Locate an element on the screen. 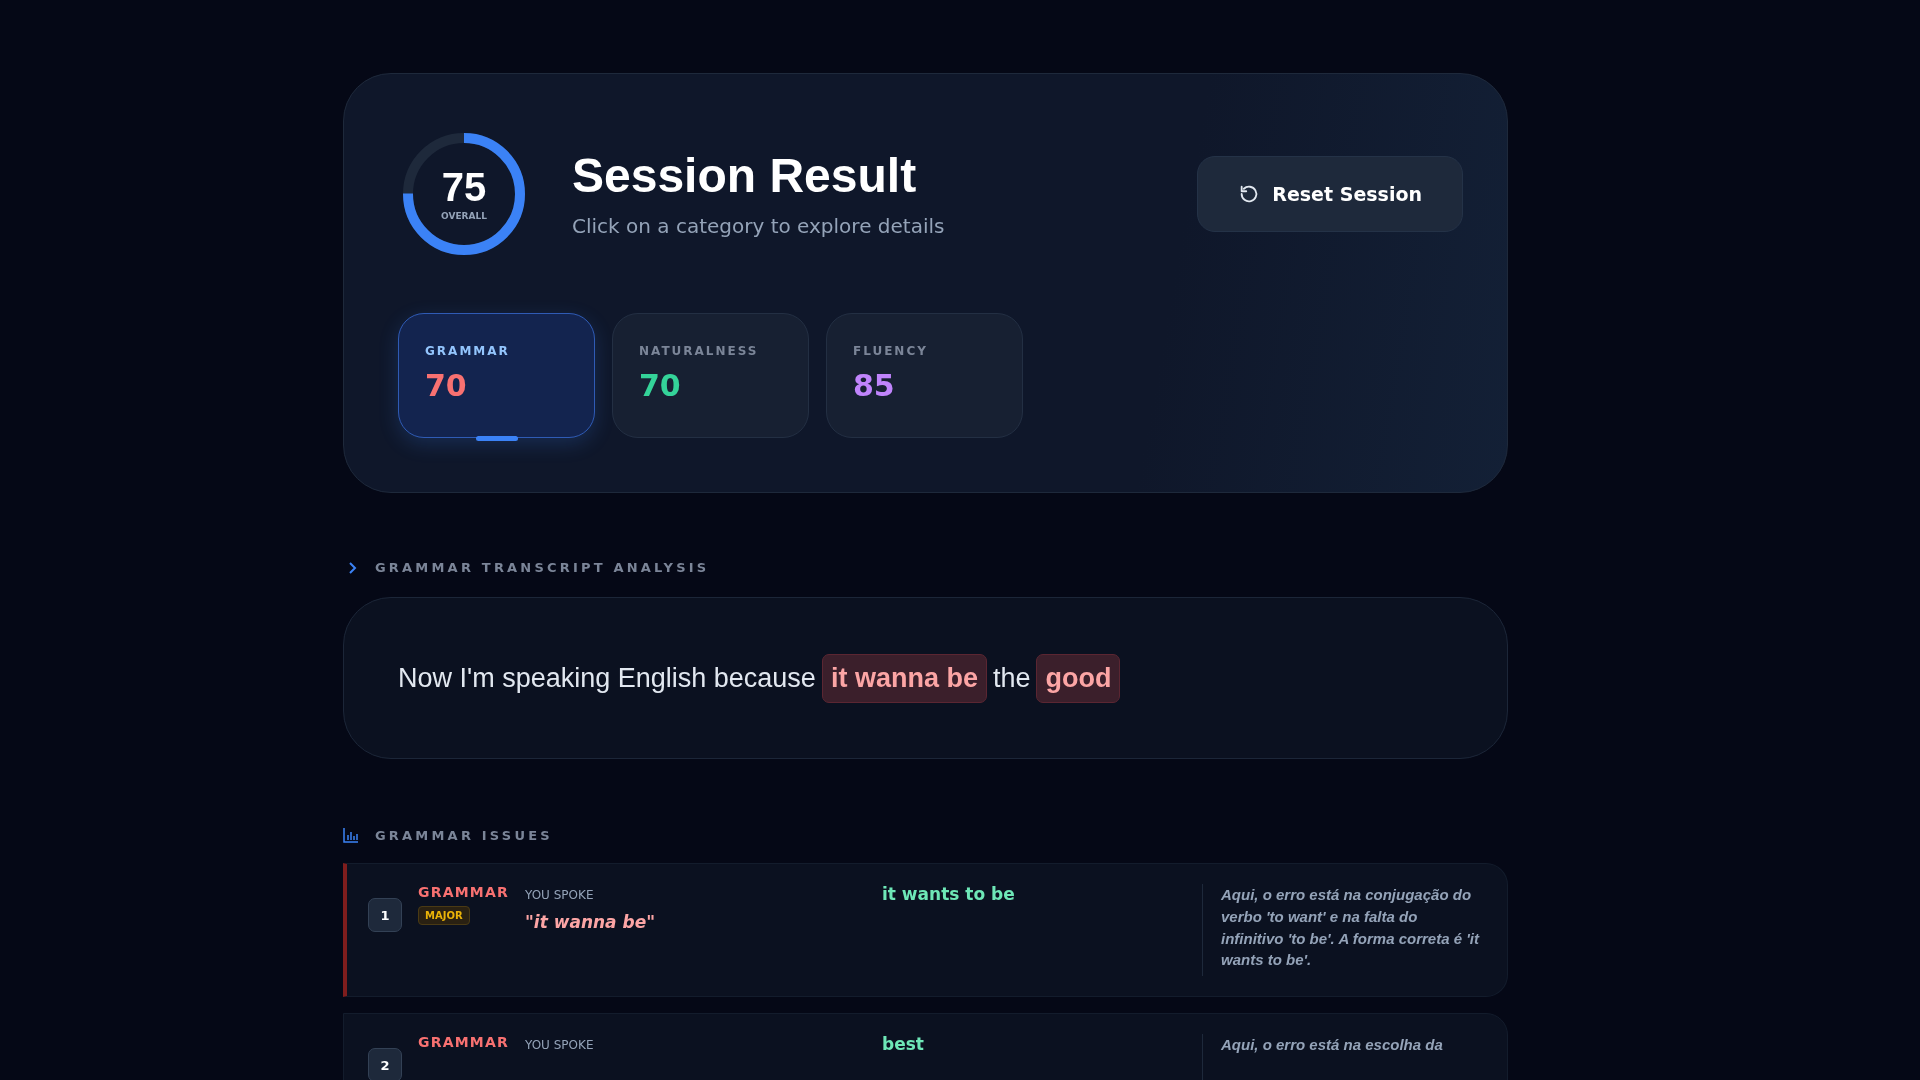 The image size is (1920, 1080). correction-text: best is located at coordinates (903, 1044).